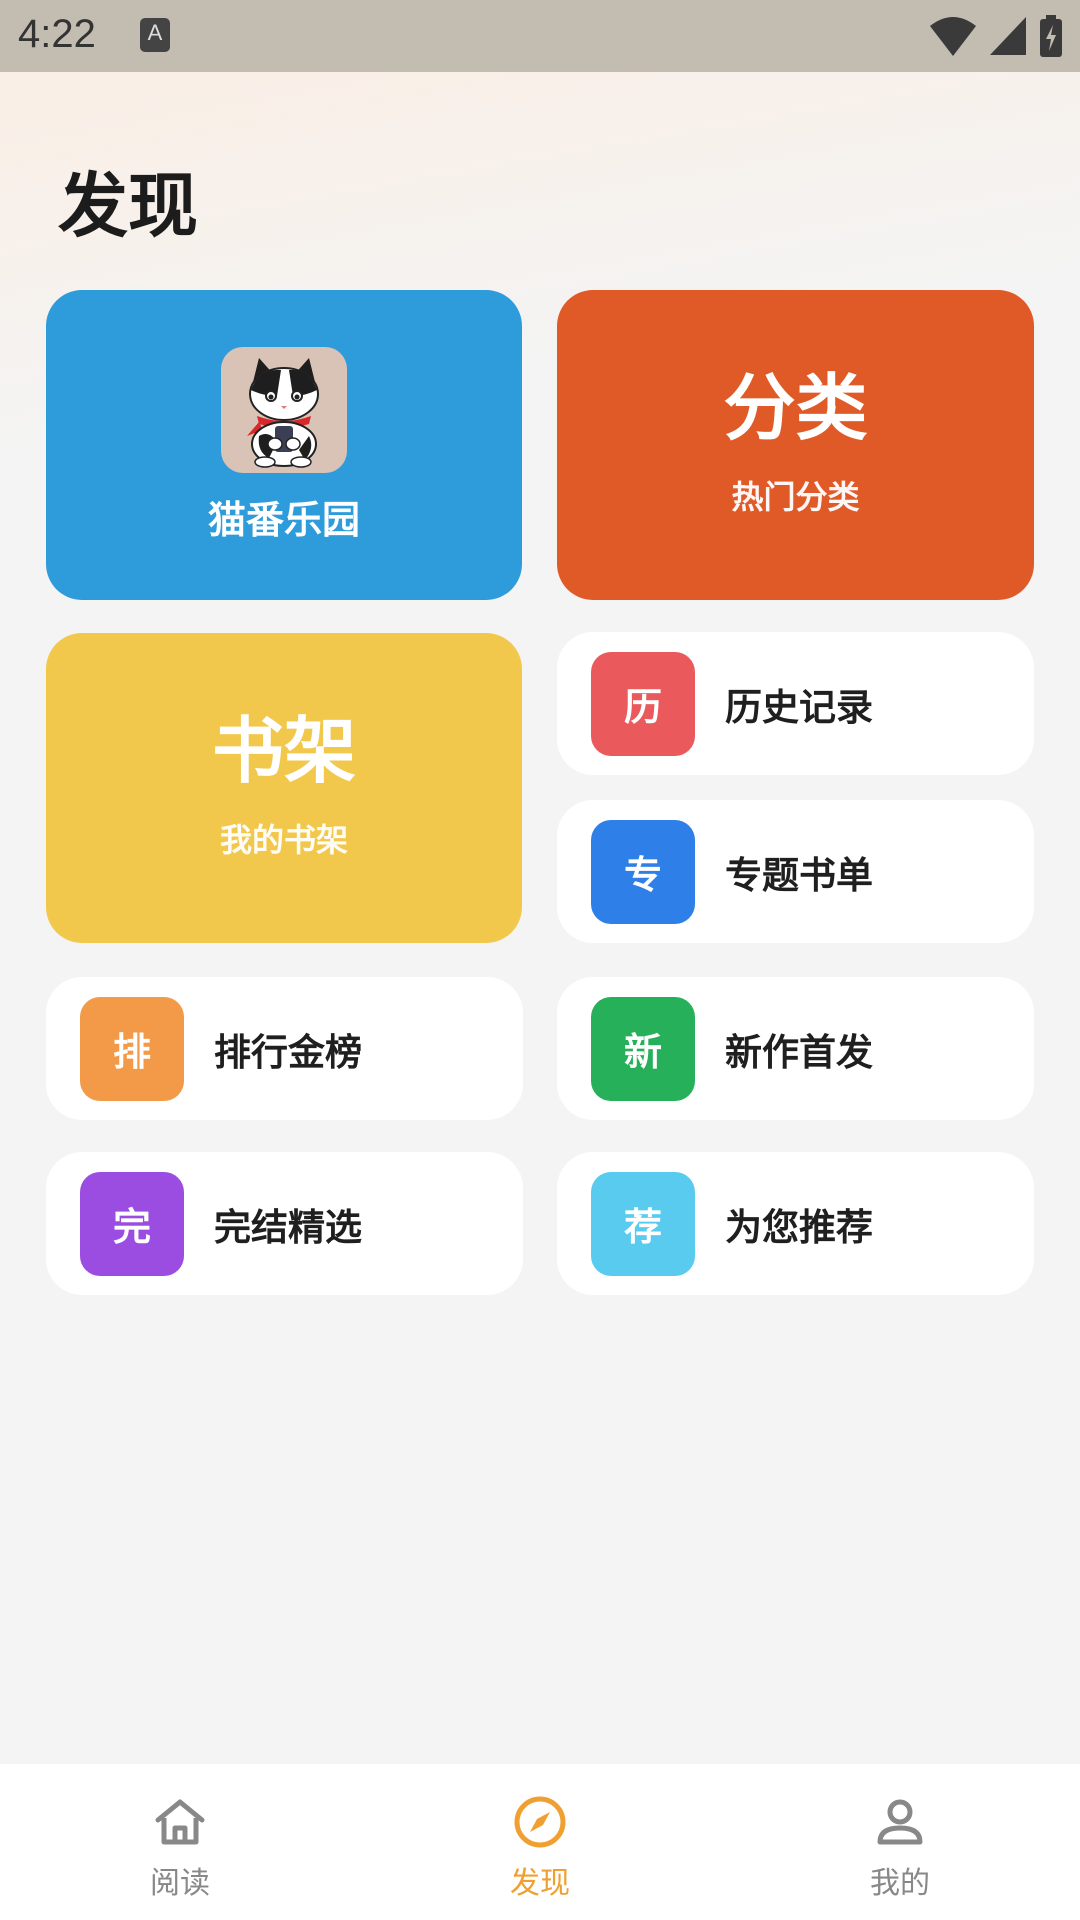 This screenshot has height=1920, width=1080. I want to click on category-card: 分类 热门分类, so click(795, 445).